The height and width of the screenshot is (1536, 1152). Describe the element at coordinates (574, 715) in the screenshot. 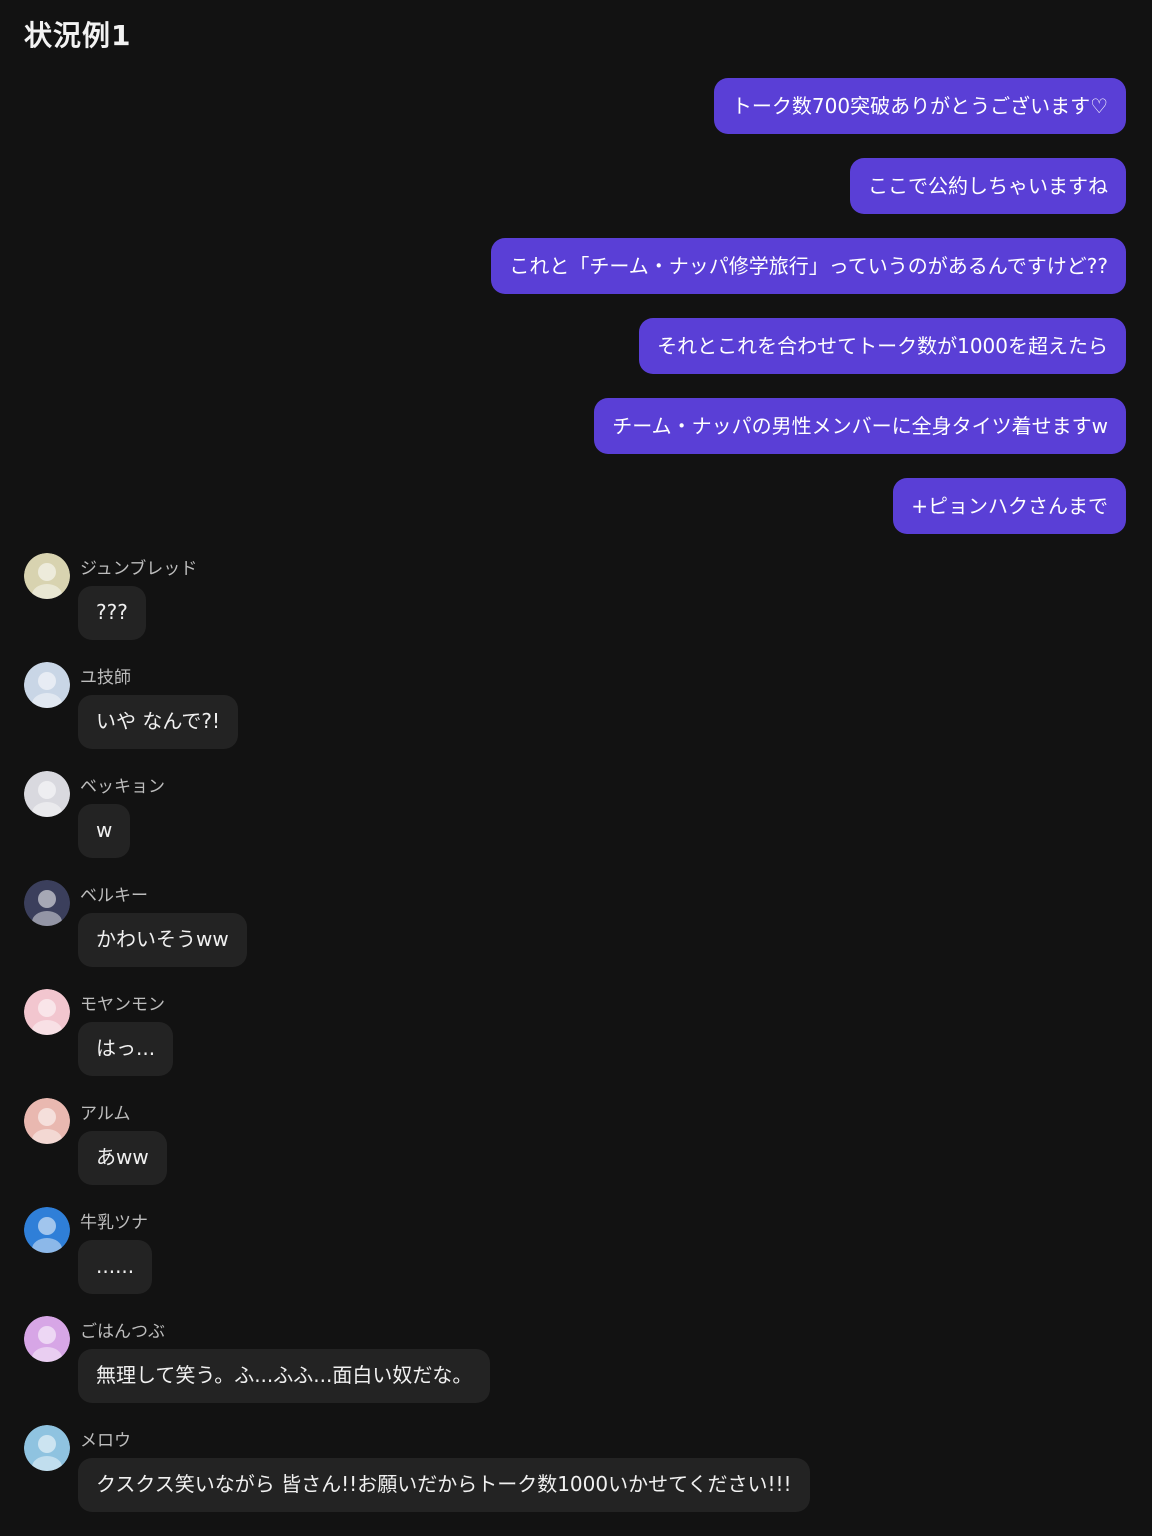

I see `received-message-item: ユ技師 いや なんで?!` at that location.